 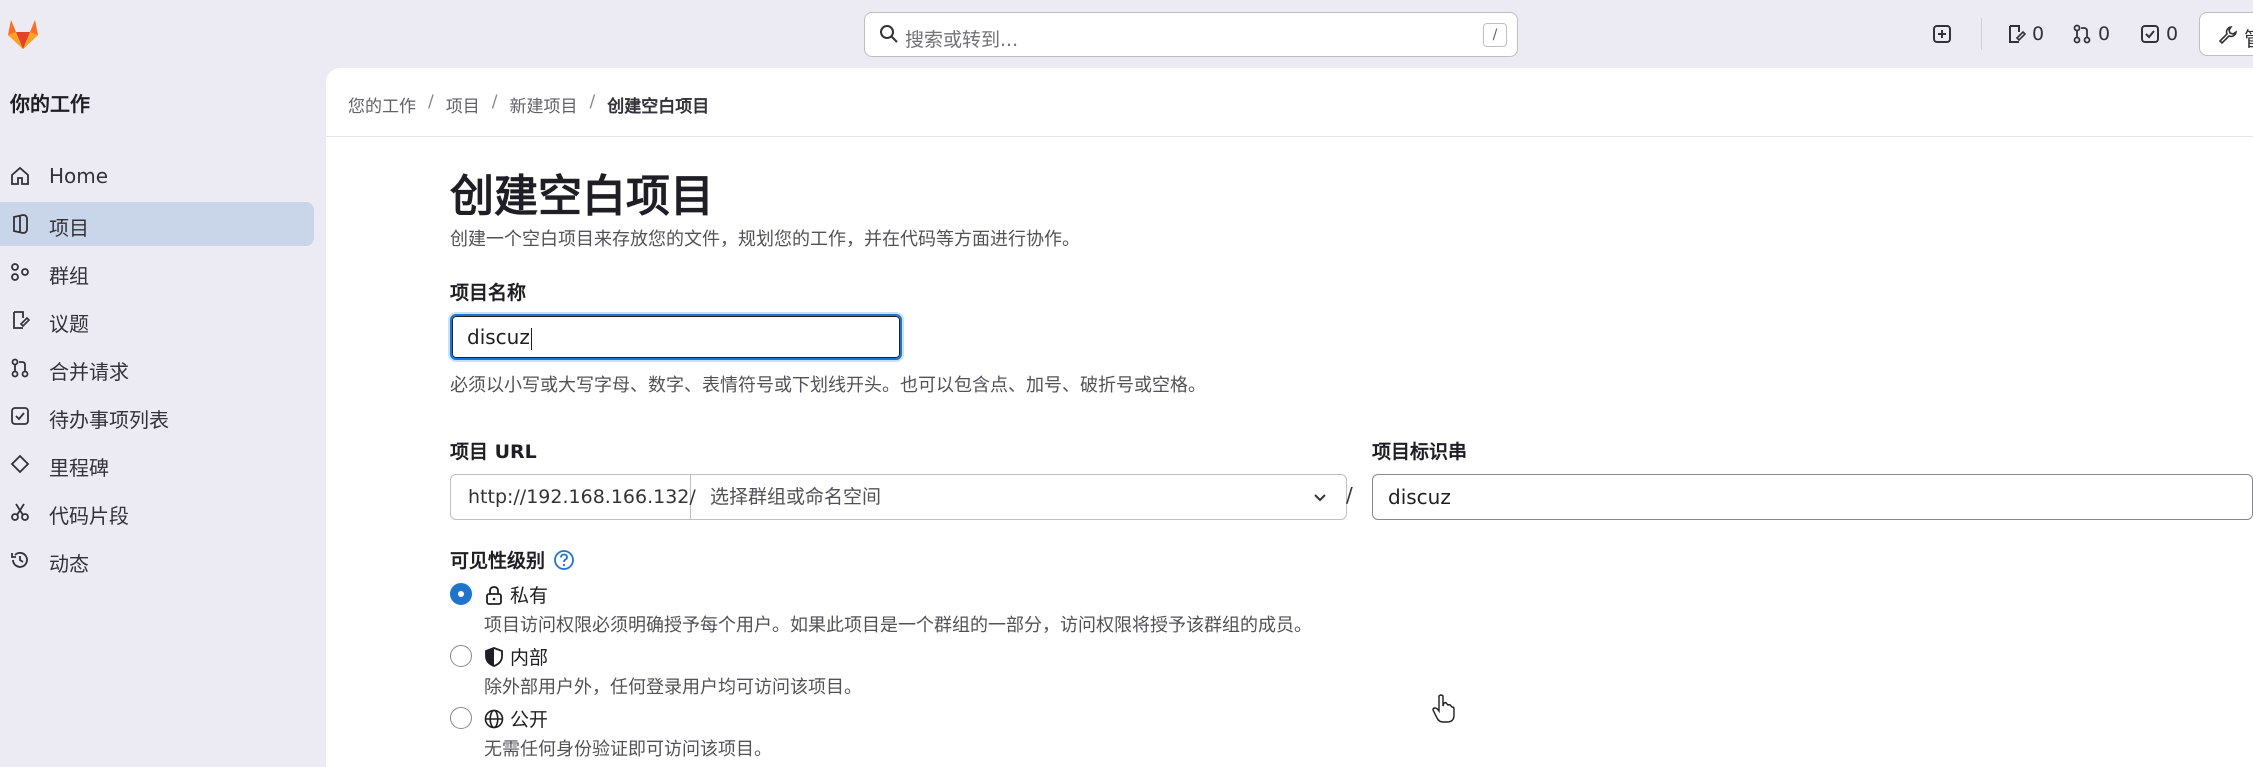 I want to click on sidebar-item-label: Home, so click(x=79, y=176).